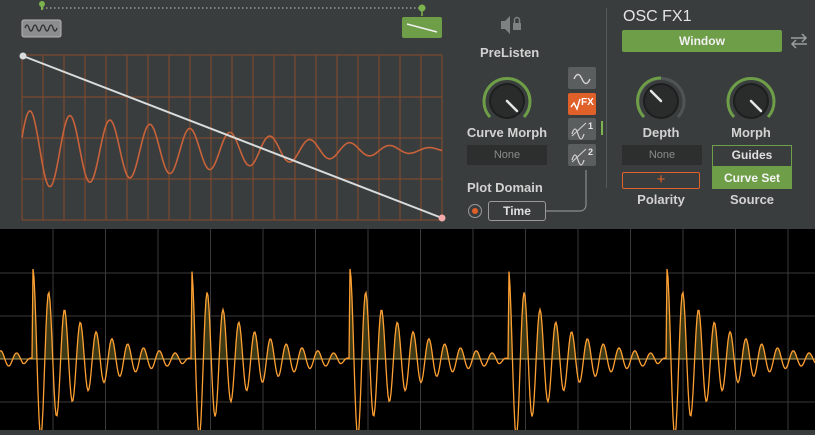 This screenshot has width=815, height=435. I want to click on fx-icon-label: FX, so click(587, 102).